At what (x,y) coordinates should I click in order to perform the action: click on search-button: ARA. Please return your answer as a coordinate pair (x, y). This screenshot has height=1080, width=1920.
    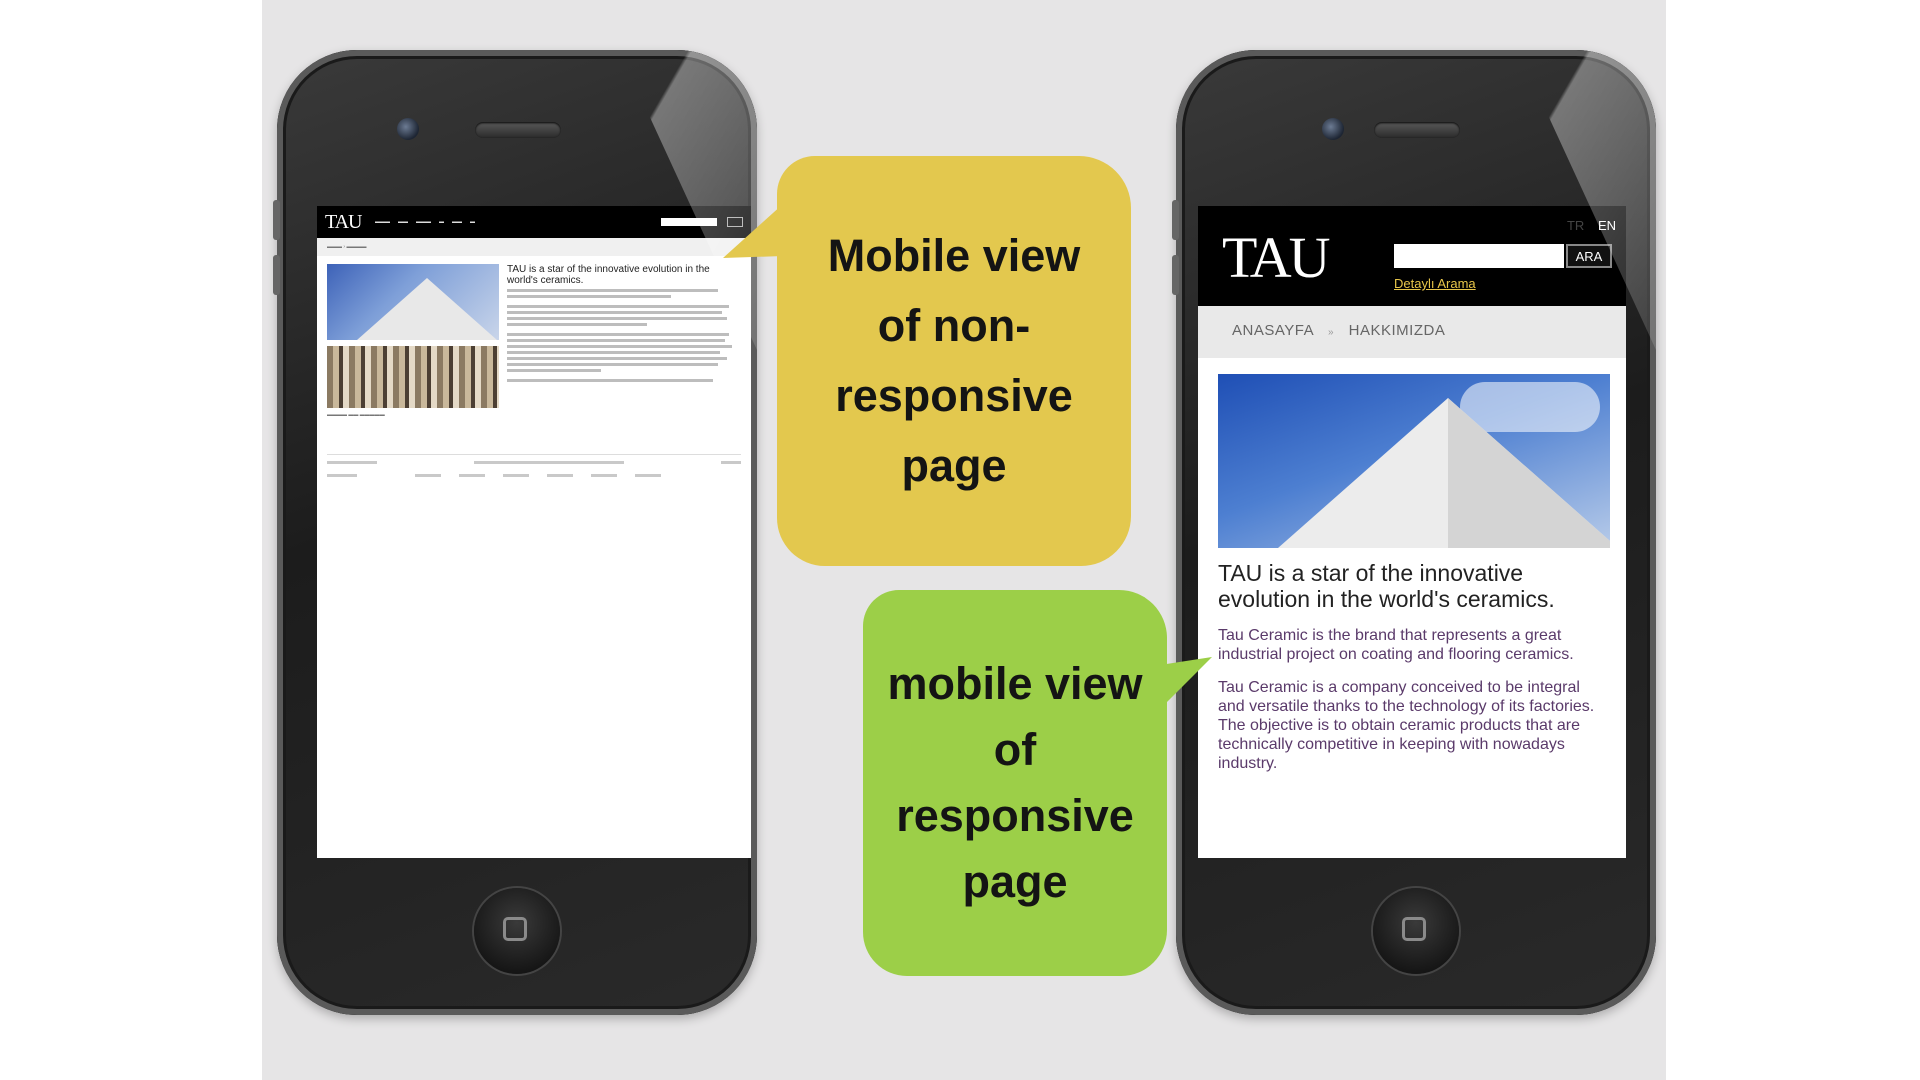
    Looking at the image, I should click on (1589, 256).